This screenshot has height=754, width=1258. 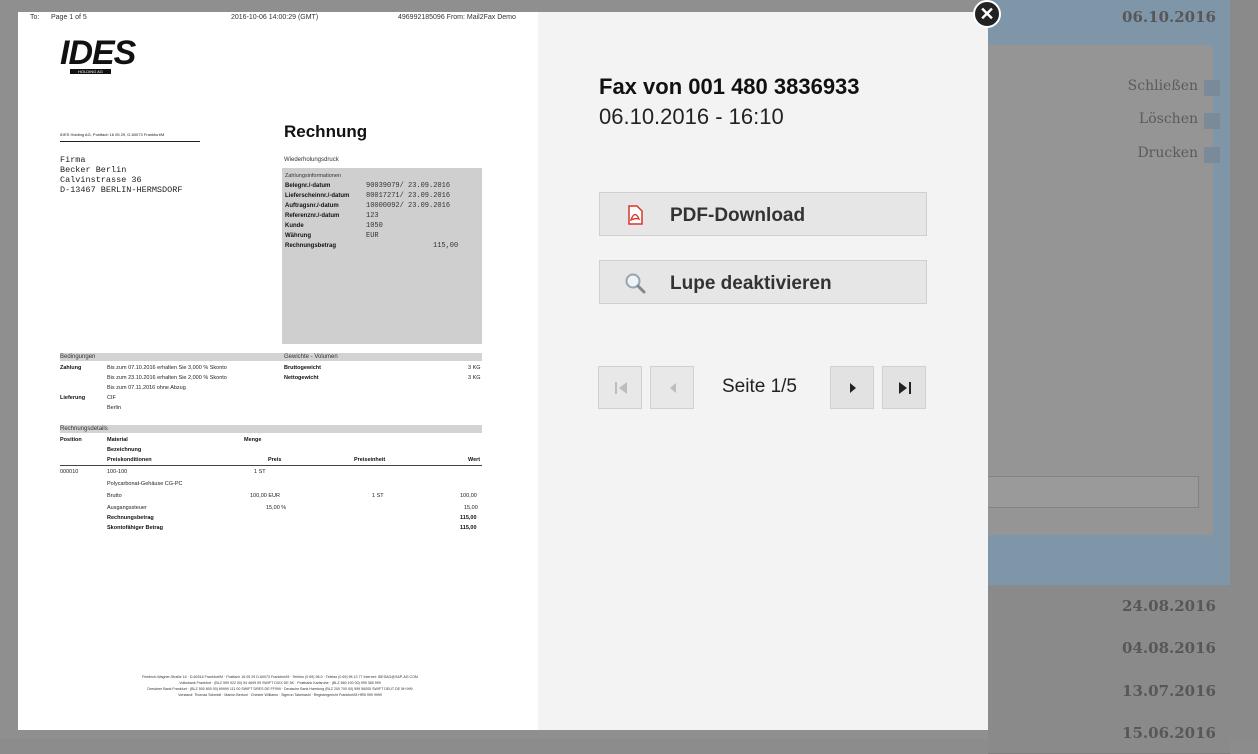 I want to click on previous-page-button, so click(x=672, y=387).